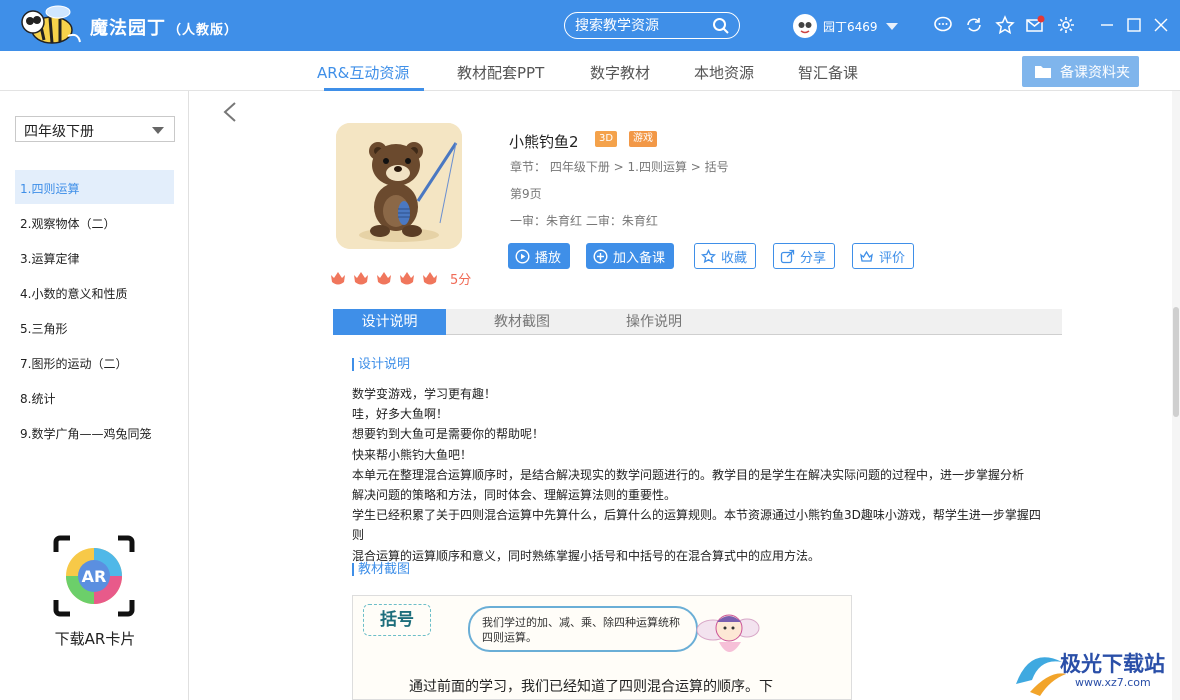 Image resolution: width=1180 pixels, height=700 pixels. What do you see at coordinates (59, 132) in the screenshot?
I see `grade-select-value: 四年级下册` at bounding box center [59, 132].